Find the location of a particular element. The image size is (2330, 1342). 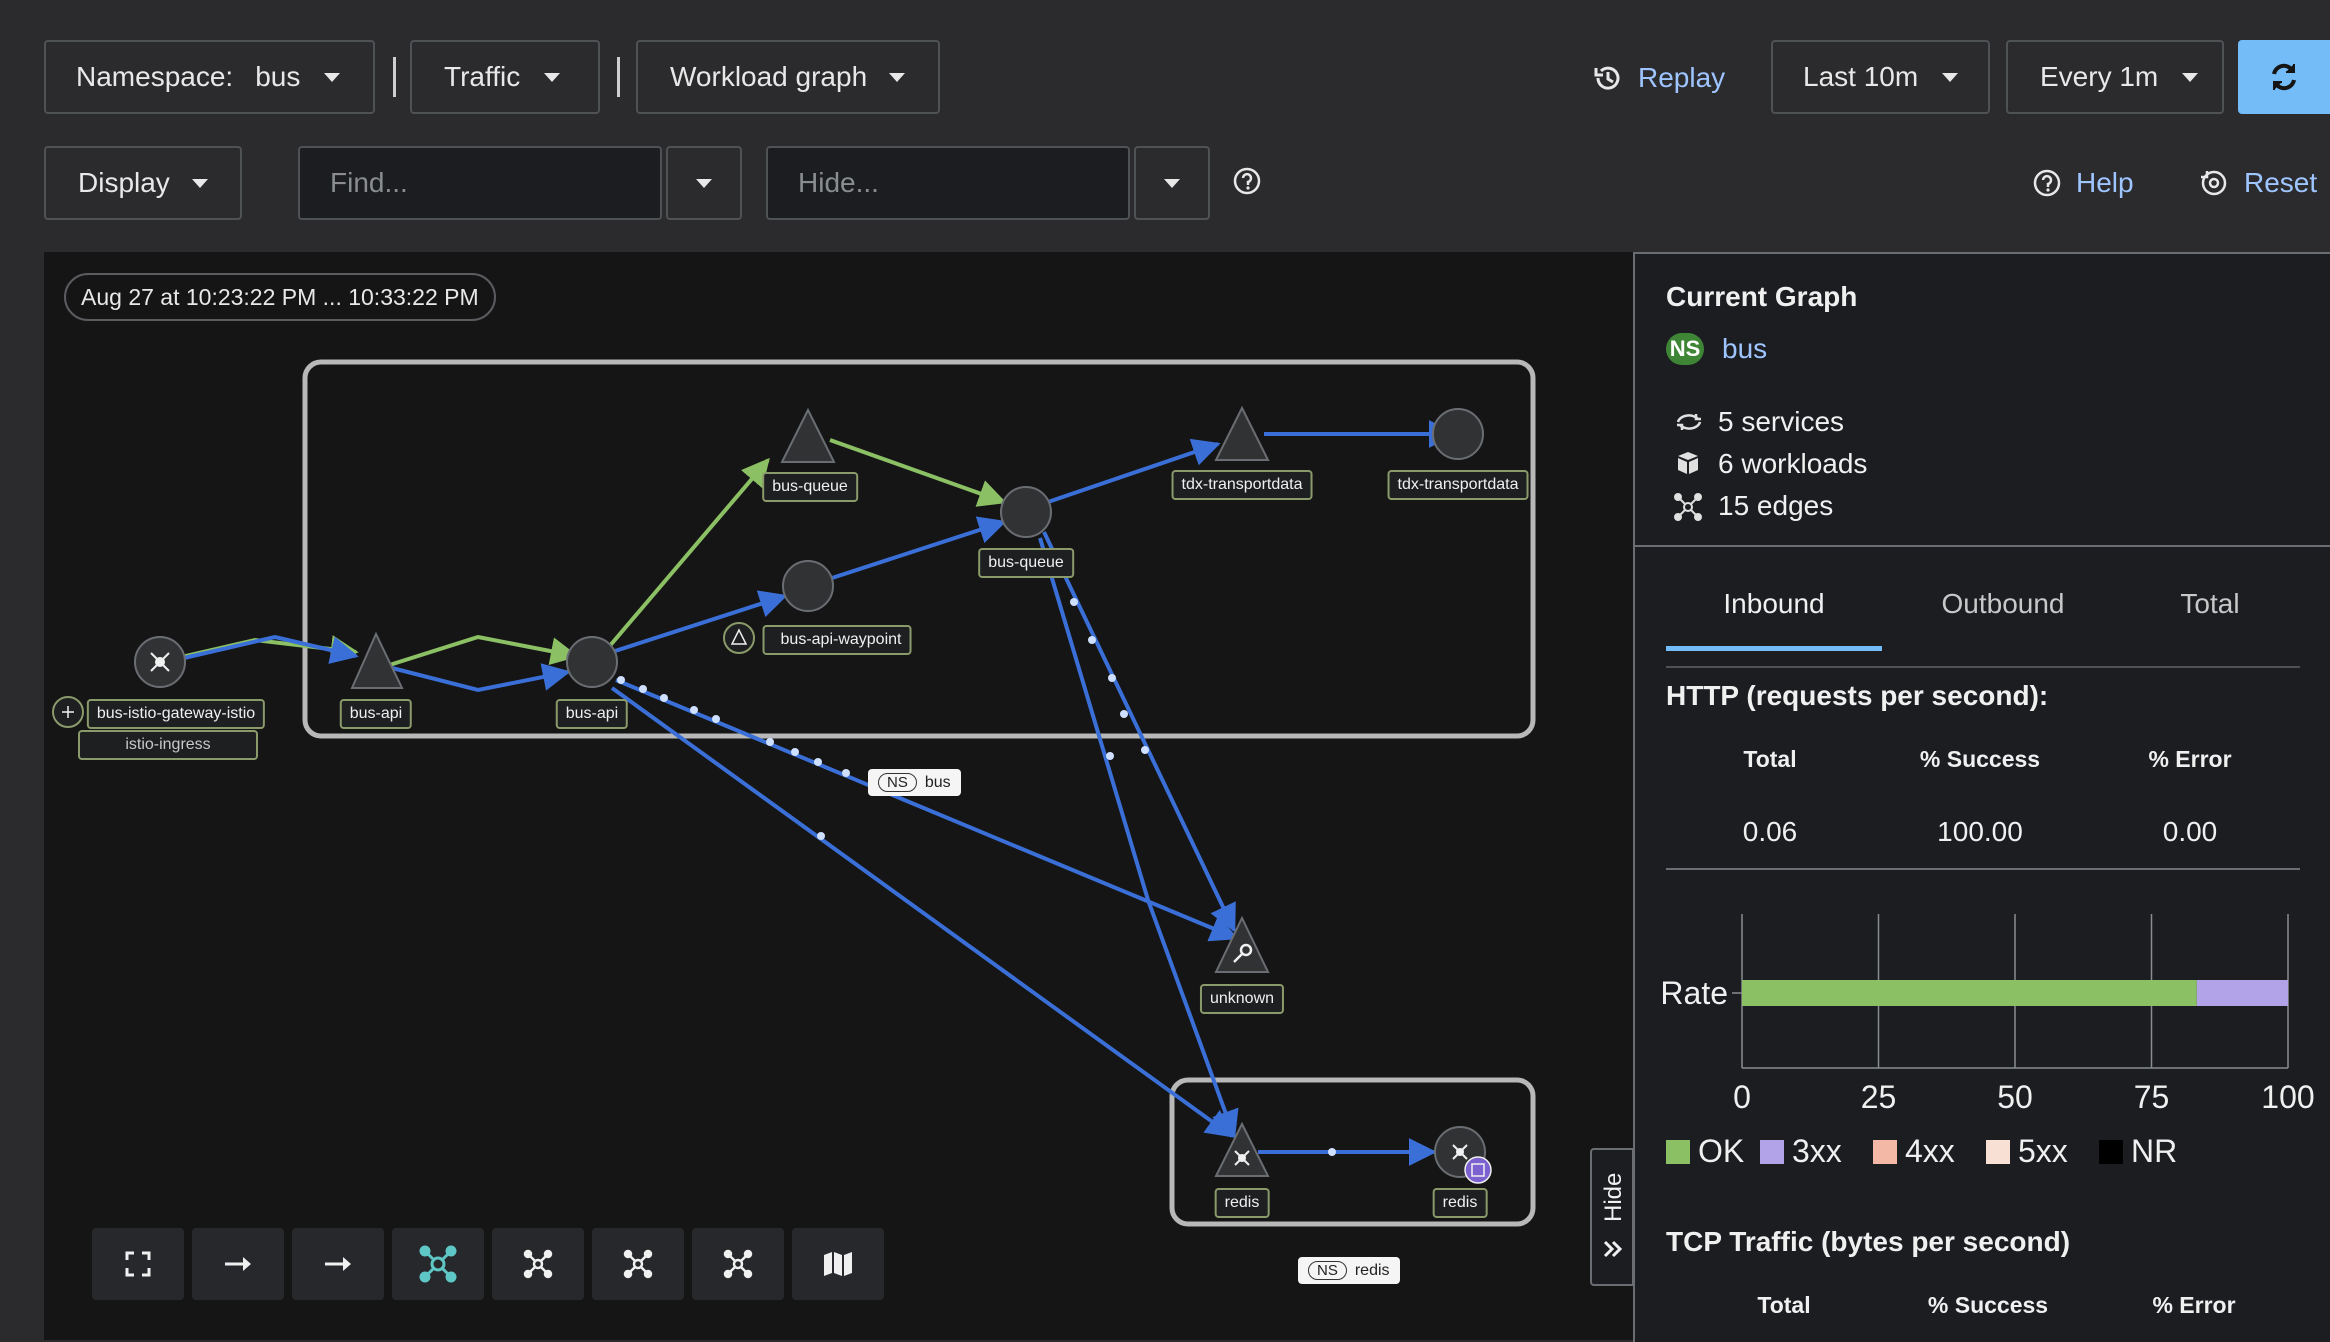

namespace-label-bus: NS bus is located at coordinates (914, 782).